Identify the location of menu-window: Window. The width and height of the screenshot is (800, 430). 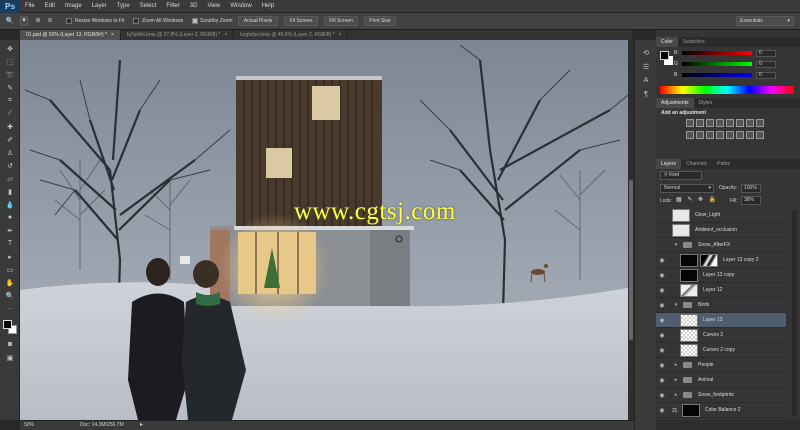
(240, 6).